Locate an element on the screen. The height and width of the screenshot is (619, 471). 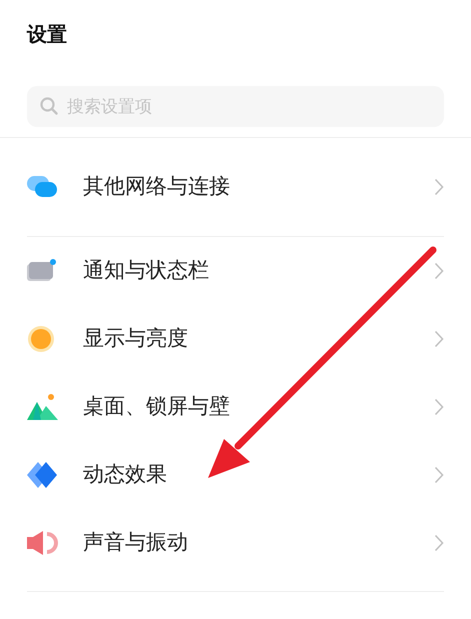
page-title: 设置 is located at coordinates (47, 34).